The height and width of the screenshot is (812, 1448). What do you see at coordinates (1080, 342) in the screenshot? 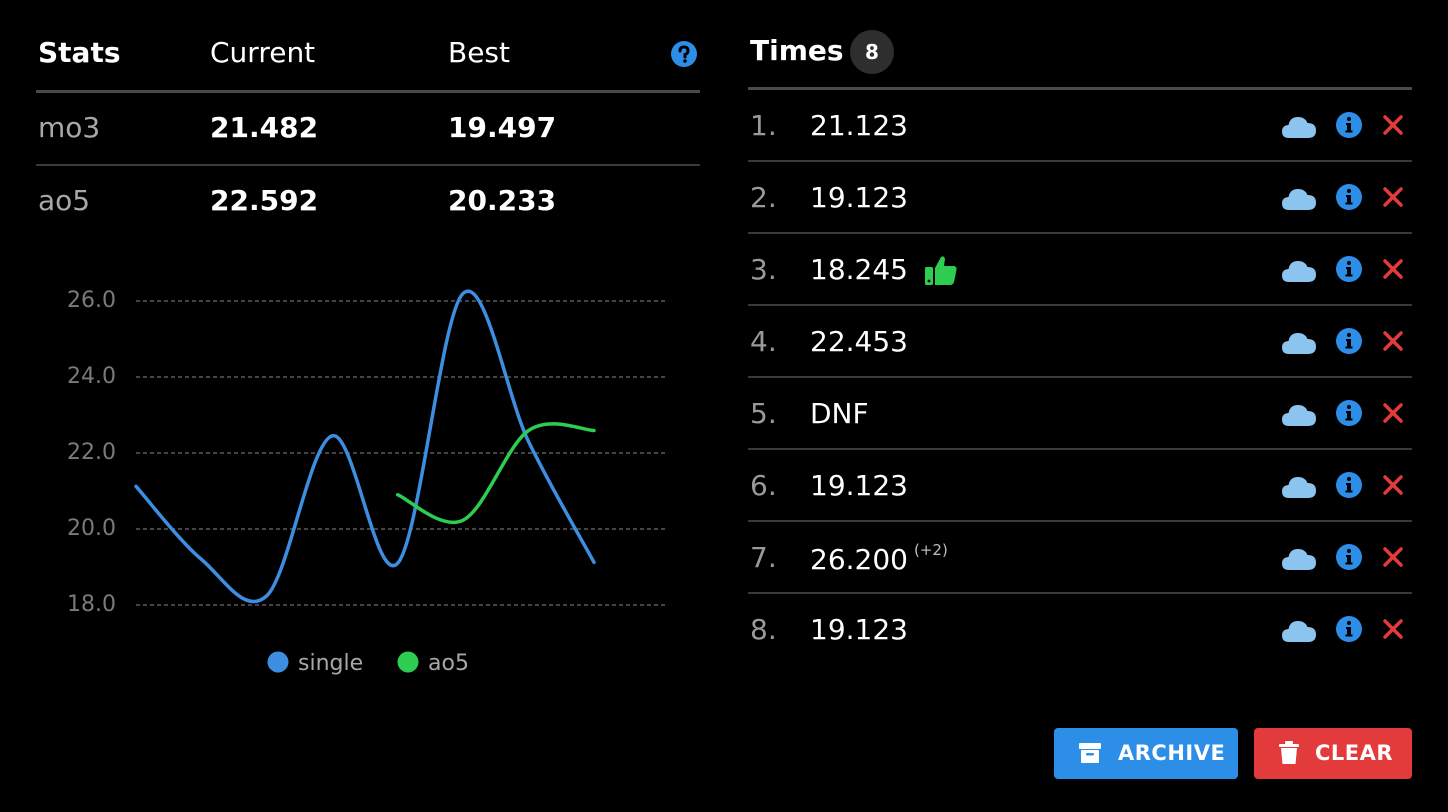
I see `time-row: 4. 22.453` at bounding box center [1080, 342].